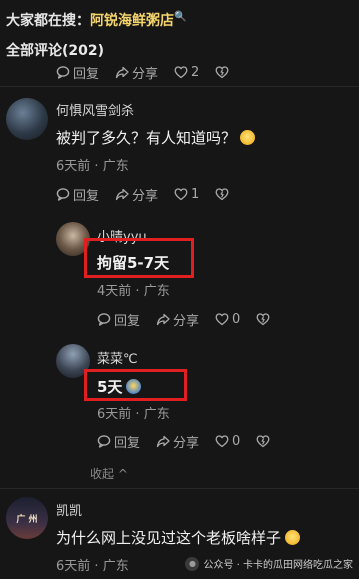 The image size is (359, 579). I want to click on reply-username: 菜菜℃, so click(117, 357).